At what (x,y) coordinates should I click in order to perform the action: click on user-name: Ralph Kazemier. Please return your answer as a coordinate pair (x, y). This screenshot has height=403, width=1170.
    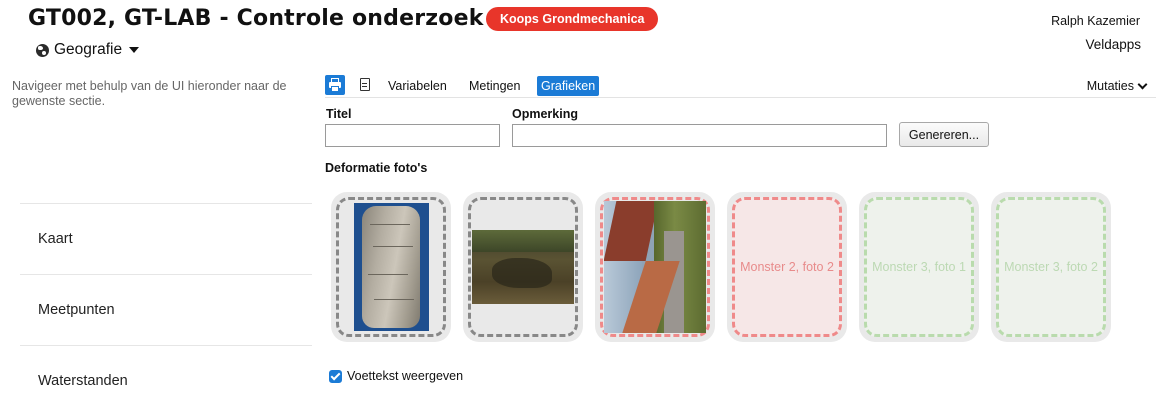
    Looking at the image, I should click on (1095, 21).